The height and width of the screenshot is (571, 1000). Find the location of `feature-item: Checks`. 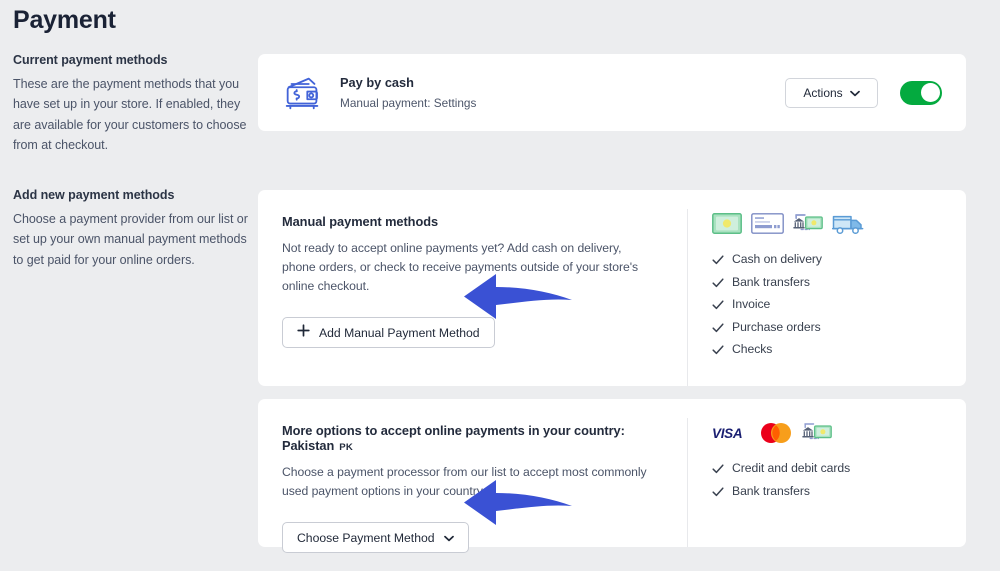

feature-item: Checks is located at coordinates (839, 349).